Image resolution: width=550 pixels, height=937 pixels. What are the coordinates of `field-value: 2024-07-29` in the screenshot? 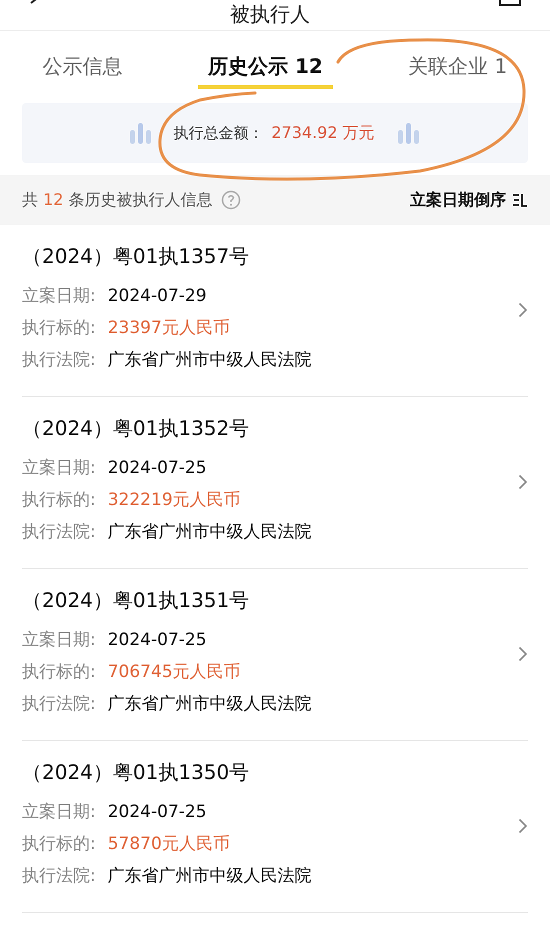 It's located at (157, 296).